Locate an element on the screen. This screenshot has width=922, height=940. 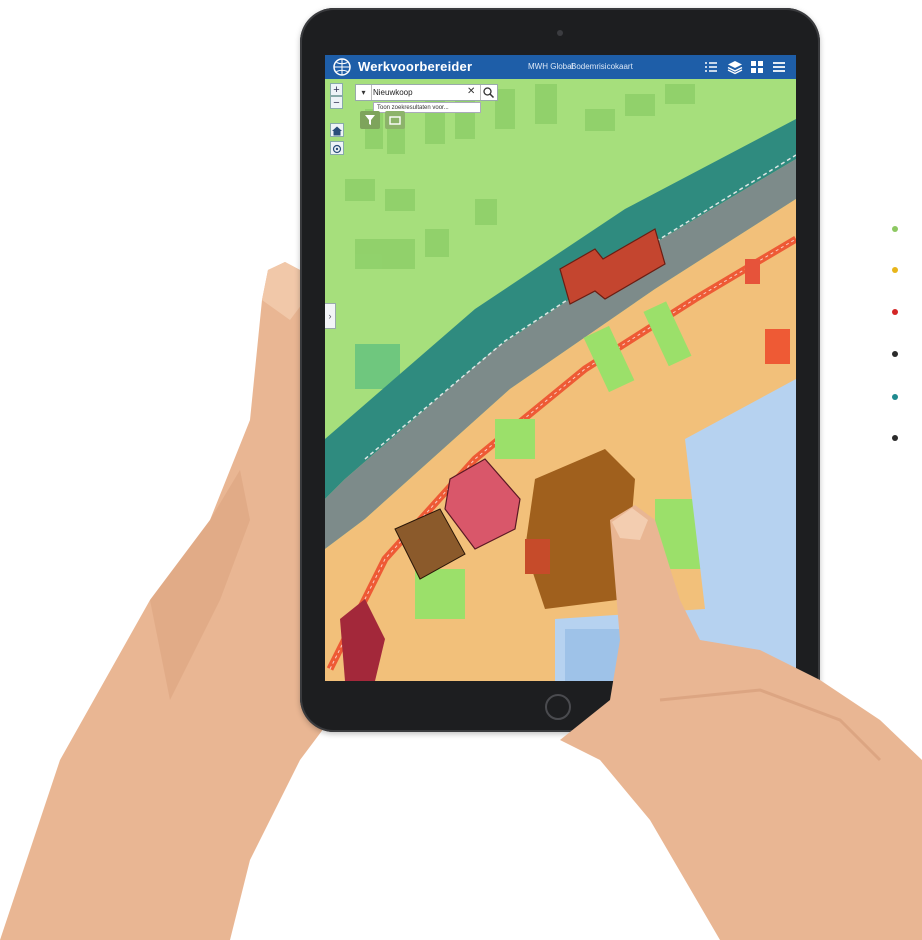
legend-dot-black is located at coordinates (895, 354).